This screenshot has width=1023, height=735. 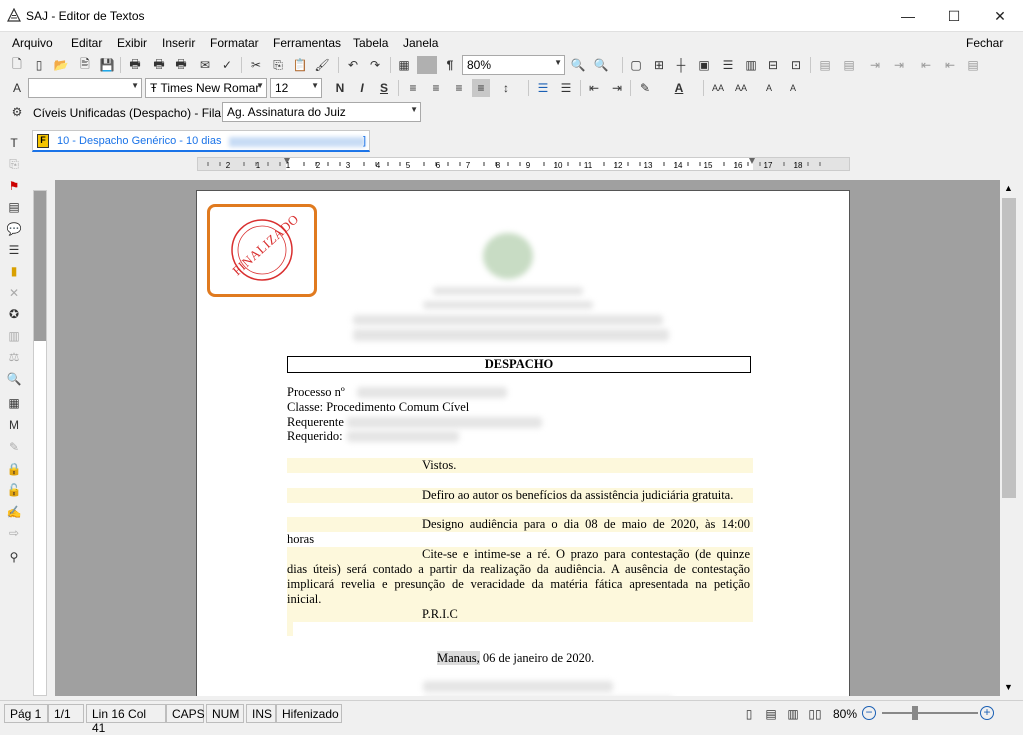 I want to click on font-name-select: Ŧ Times New Romar ▼, so click(x=206, y=88).